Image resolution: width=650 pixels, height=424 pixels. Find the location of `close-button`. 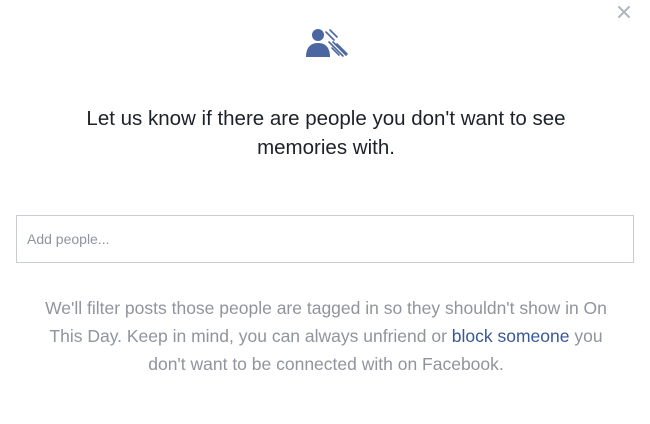

close-button is located at coordinates (624, 12).